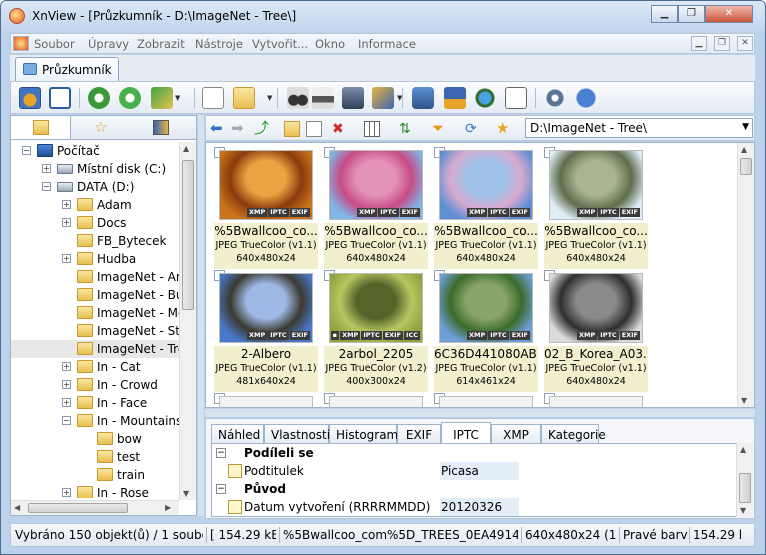  I want to click on refresh-icon: ⟳, so click(473, 129).